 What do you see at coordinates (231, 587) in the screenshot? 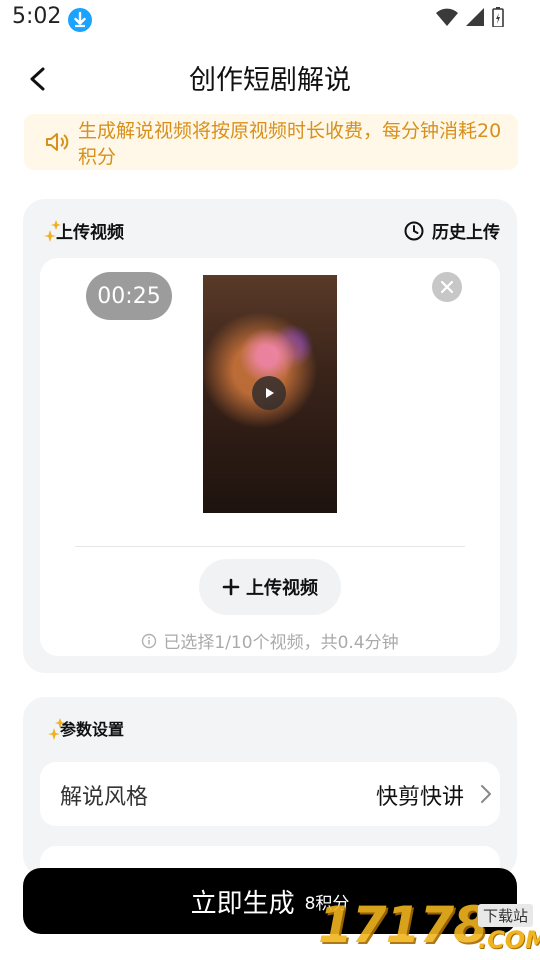
I see `plus-icon` at bounding box center [231, 587].